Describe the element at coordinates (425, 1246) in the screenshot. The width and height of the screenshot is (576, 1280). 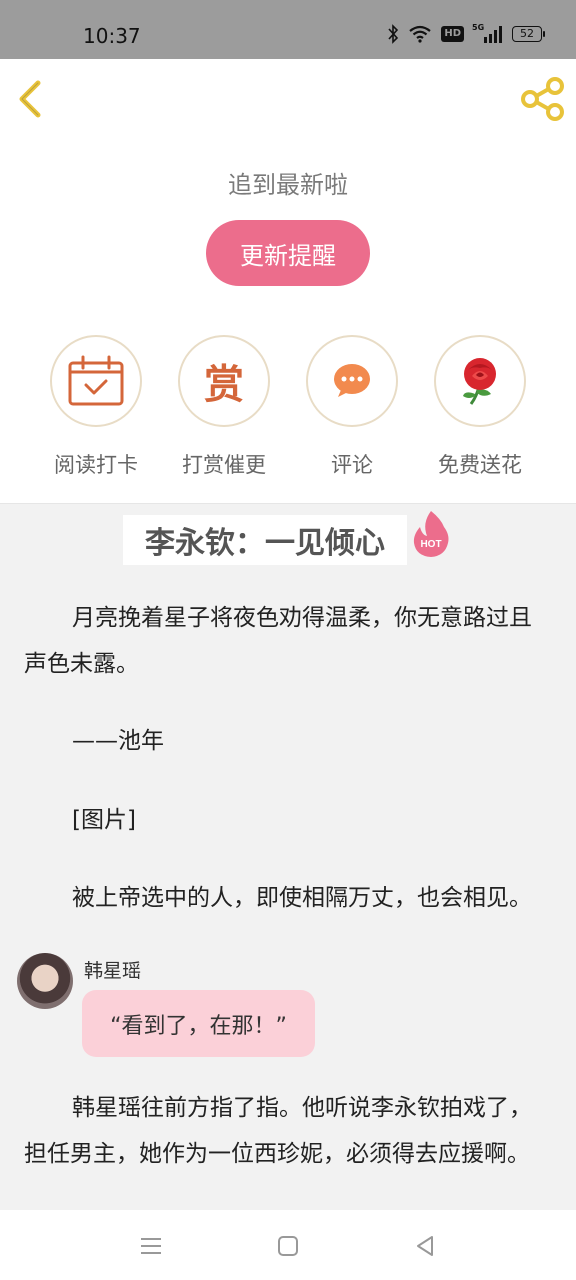
I see `back-triangle-icon` at that location.